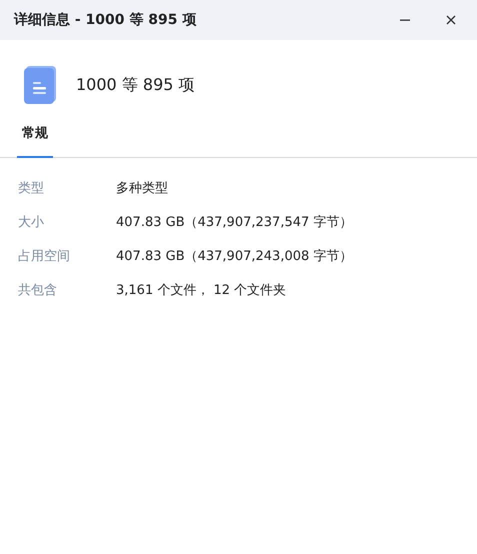 The width and height of the screenshot is (477, 554). Describe the element at coordinates (142, 188) in the screenshot. I see `property-value: 多种类型` at that location.